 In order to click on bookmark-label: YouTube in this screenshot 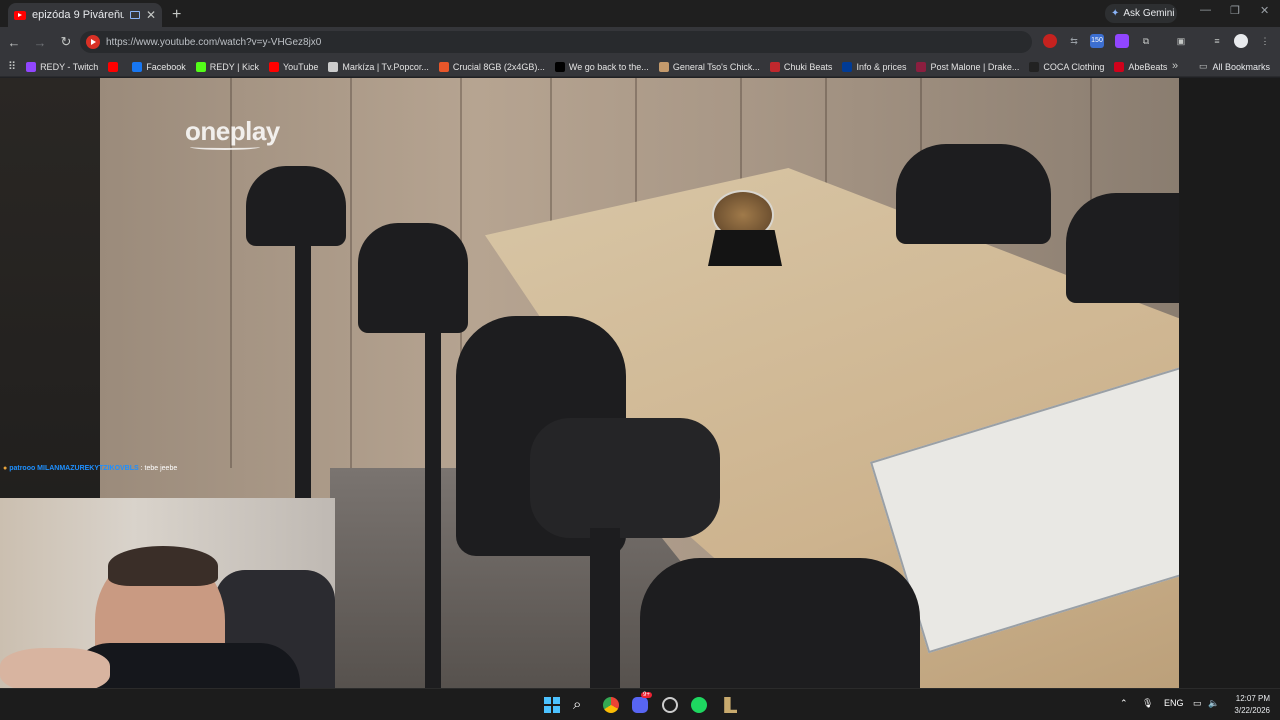, I will do `click(300, 66)`.